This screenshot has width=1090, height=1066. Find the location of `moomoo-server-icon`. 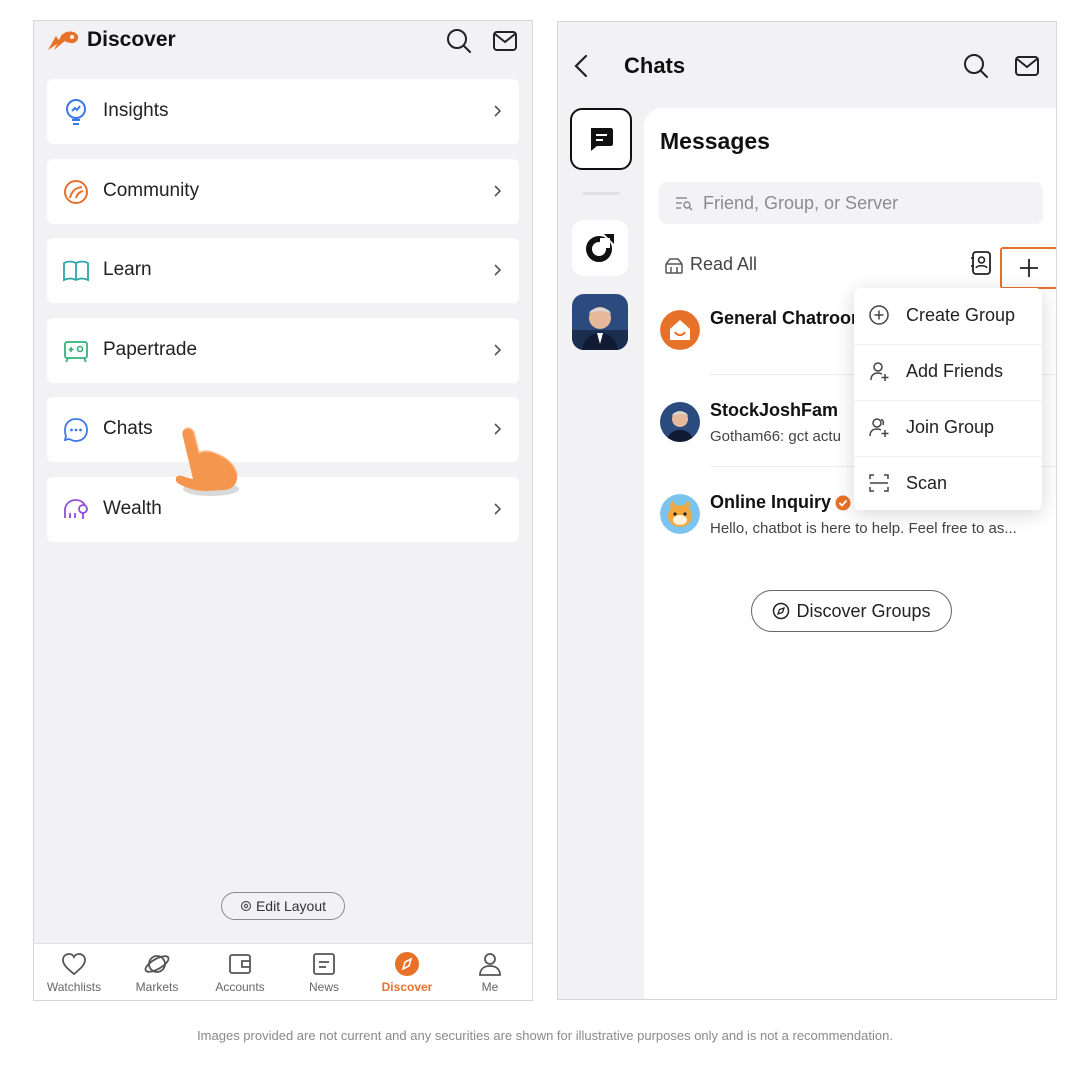

moomoo-server-icon is located at coordinates (600, 248).